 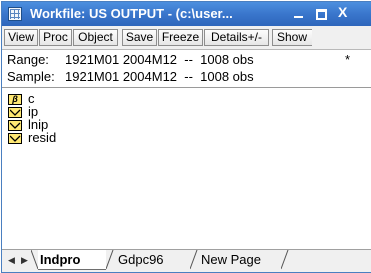 I want to click on tab-indpro: Indpro, so click(x=72, y=260).